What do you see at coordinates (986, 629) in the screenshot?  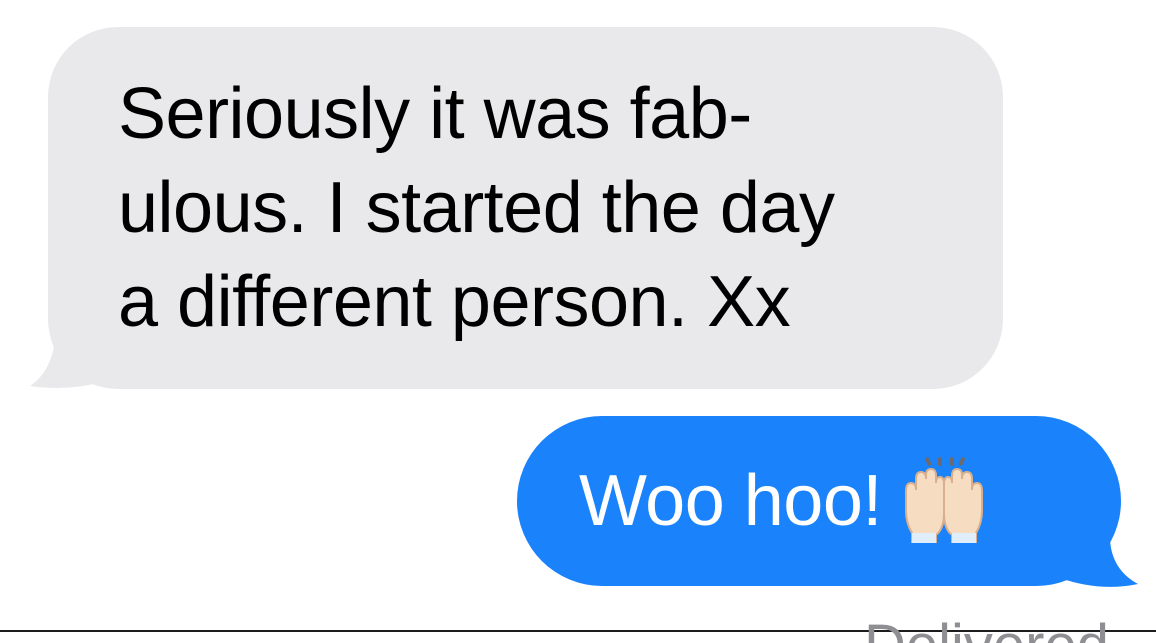 I see `delivery-status: Delivered` at bounding box center [986, 629].